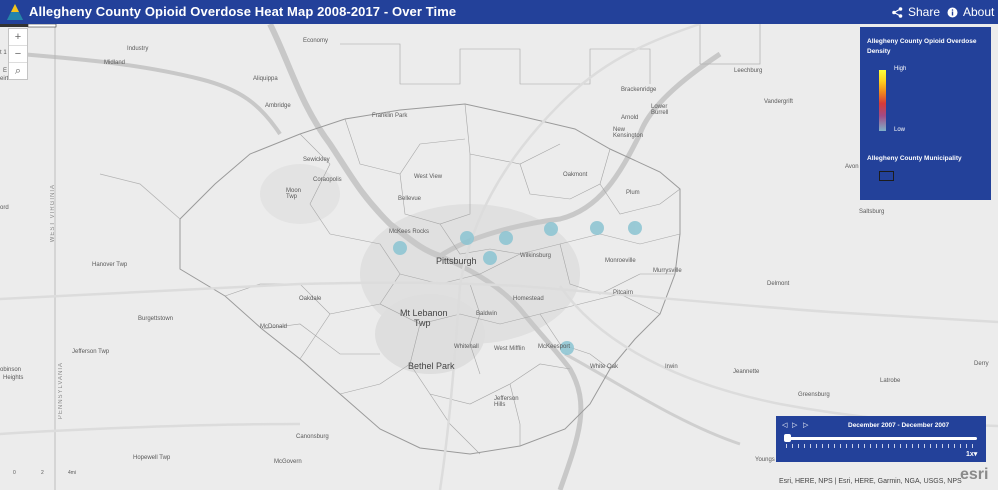 The width and height of the screenshot is (998, 490). I want to click on place-label: McKees Rocks, so click(409, 232).